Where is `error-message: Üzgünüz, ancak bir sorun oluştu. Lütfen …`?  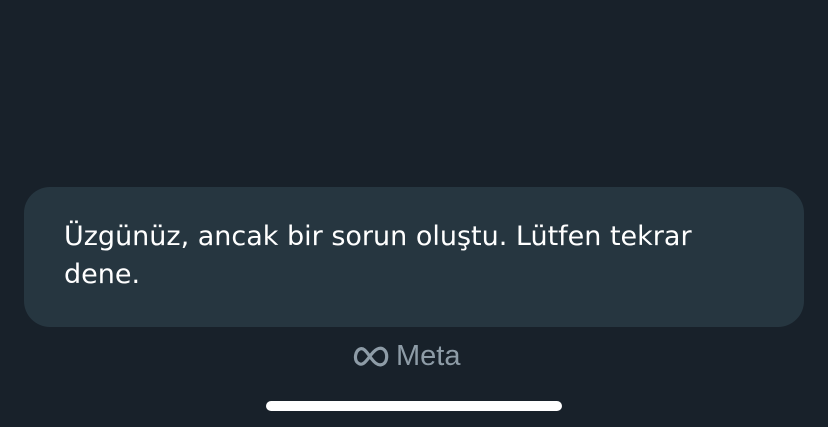
error-message: Üzgünüz, ancak bir sorun oluştu. Lütfen … is located at coordinates (378, 255).